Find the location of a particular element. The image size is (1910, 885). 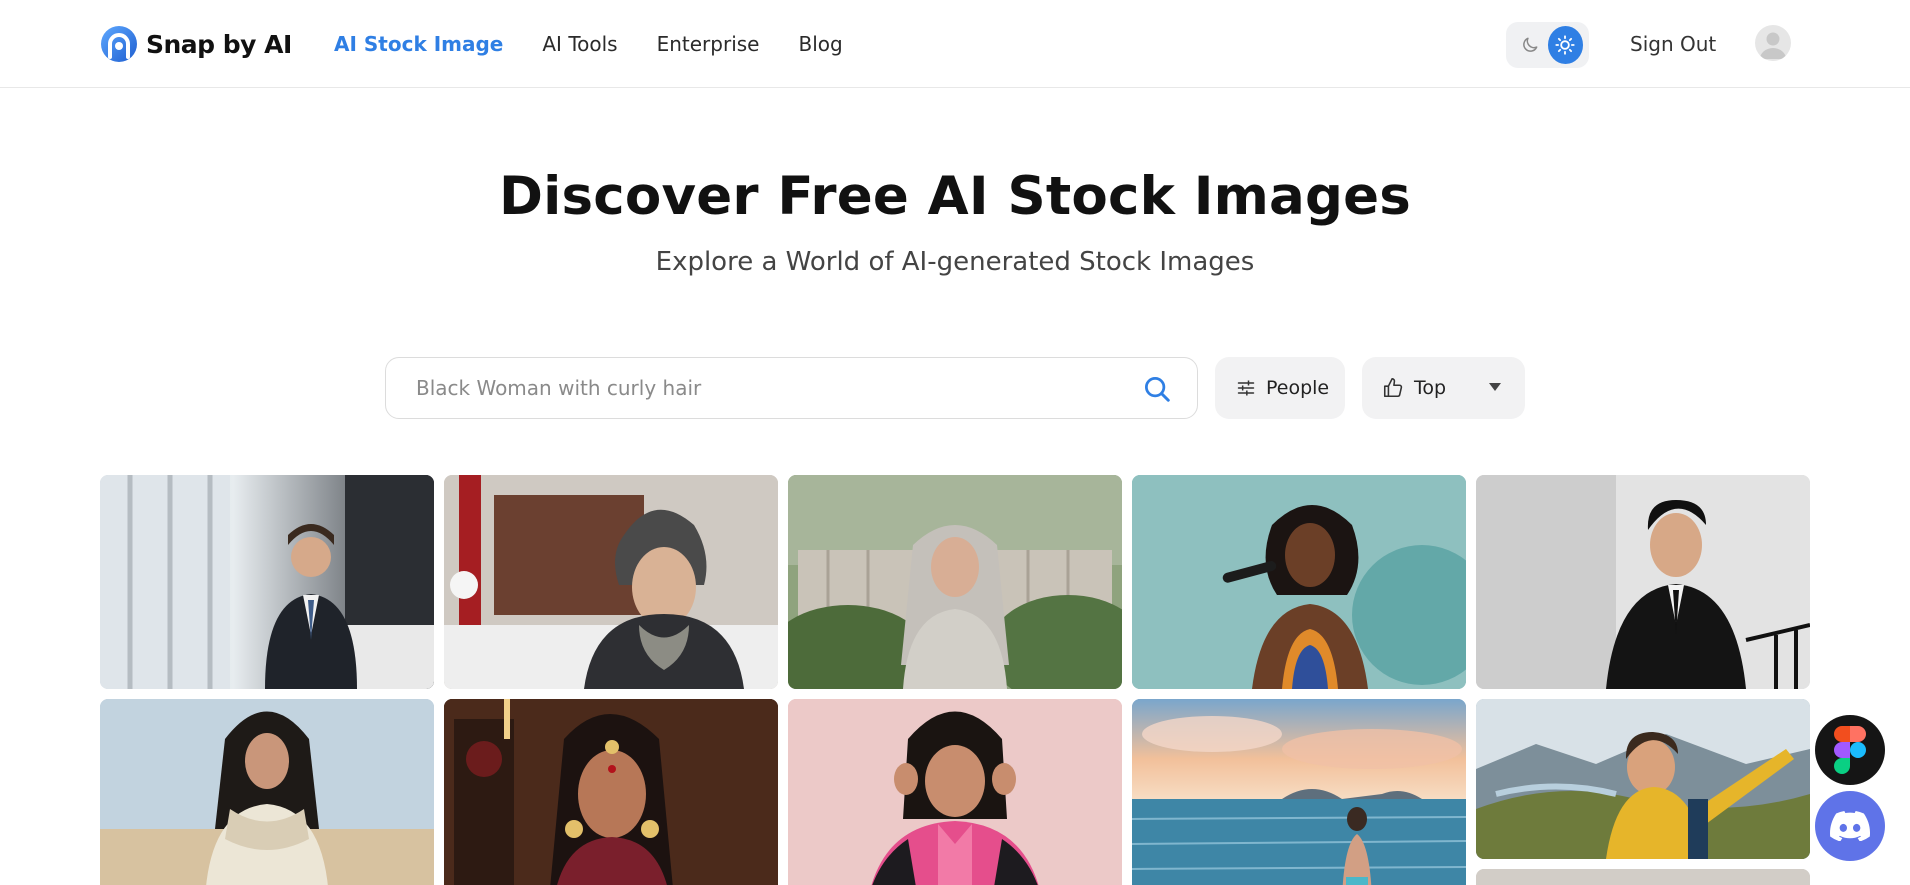

suit-man-photo is located at coordinates (1643, 582).